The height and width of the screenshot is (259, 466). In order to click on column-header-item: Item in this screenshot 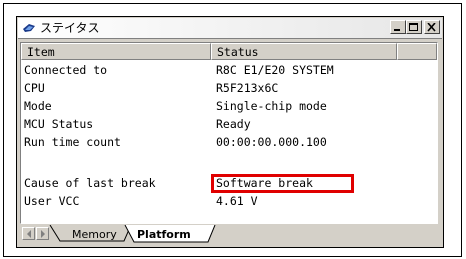, I will do `click(116, 51)`.